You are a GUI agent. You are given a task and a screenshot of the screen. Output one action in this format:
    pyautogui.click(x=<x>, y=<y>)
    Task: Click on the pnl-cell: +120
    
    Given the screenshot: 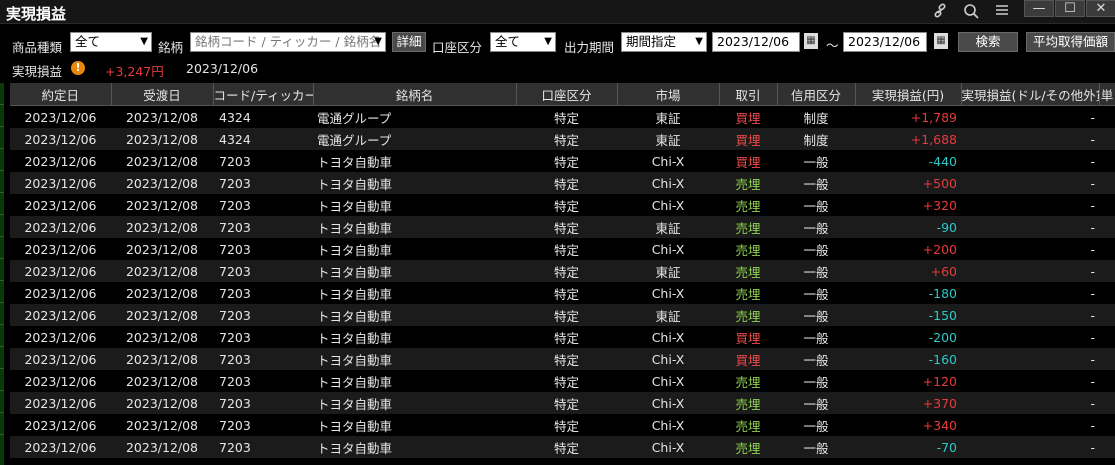 What is the action you would take?
    pyautogui.click(x=908, y=381)
    